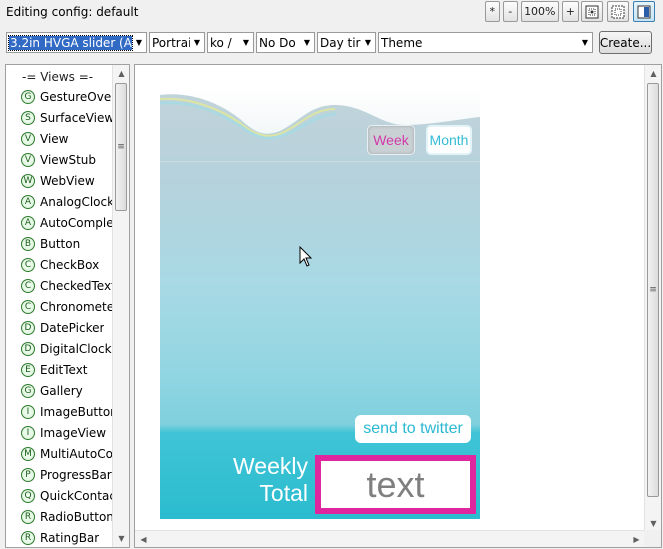  Describe the element at coordinates (143, 539) in the screenshot. I see `scroll-left-icon: ◀` at that location.